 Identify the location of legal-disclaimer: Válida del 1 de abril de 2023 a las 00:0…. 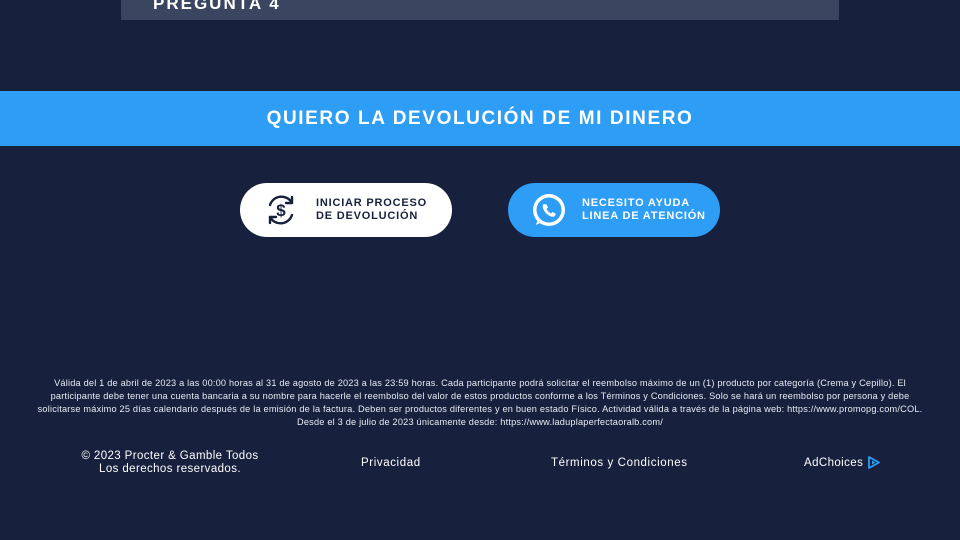
(480, 402).